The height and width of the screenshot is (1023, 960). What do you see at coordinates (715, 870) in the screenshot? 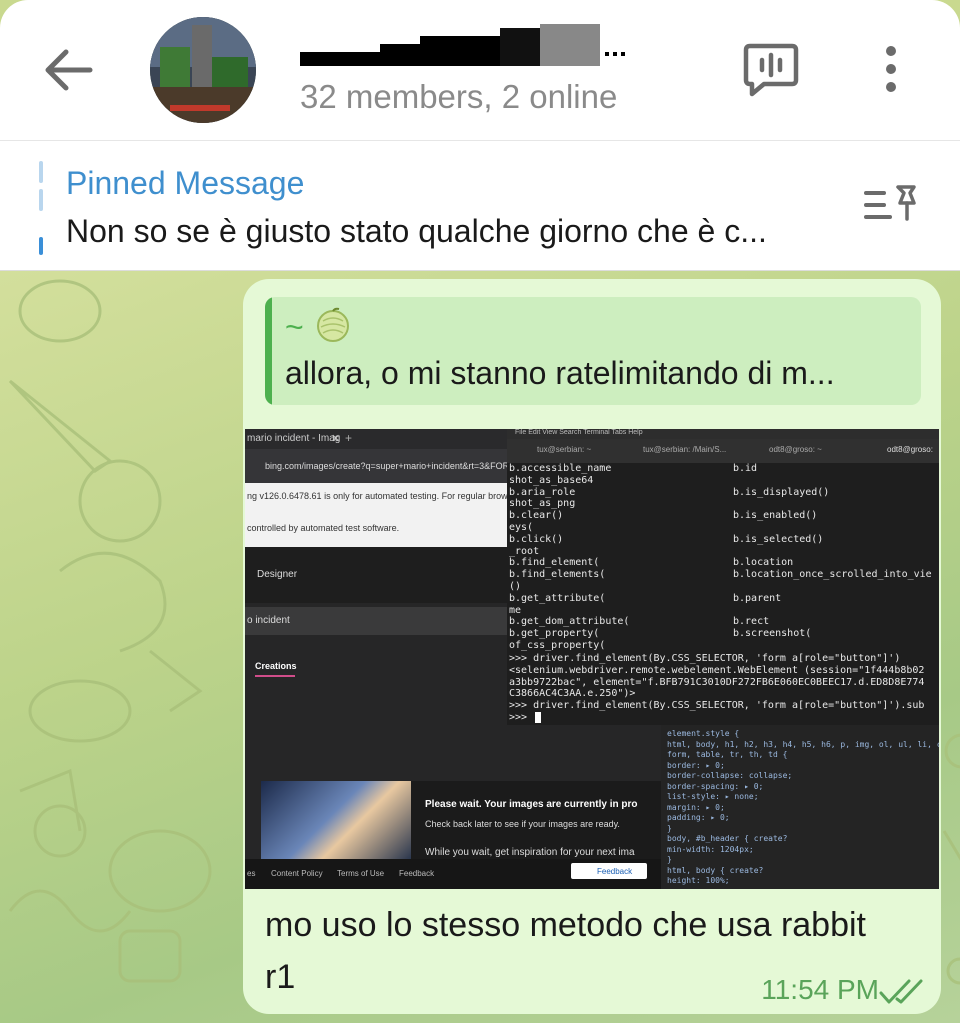
I see `devtools-line: html, body { create?` at bounding box center [715, 870].